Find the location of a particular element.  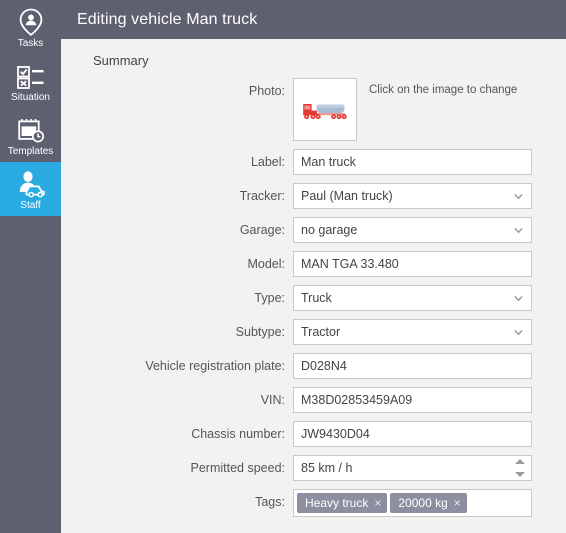

garage-select: no garage is located at coordinates (412, 230).